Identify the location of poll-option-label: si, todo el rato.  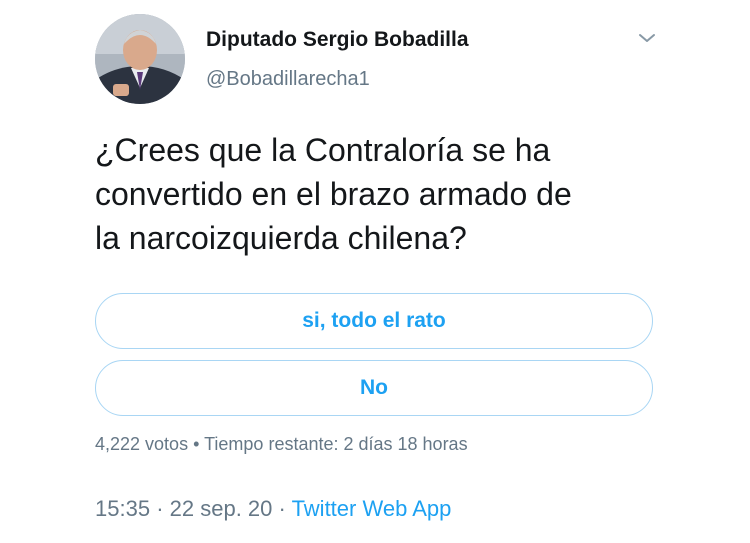
(374, 320).